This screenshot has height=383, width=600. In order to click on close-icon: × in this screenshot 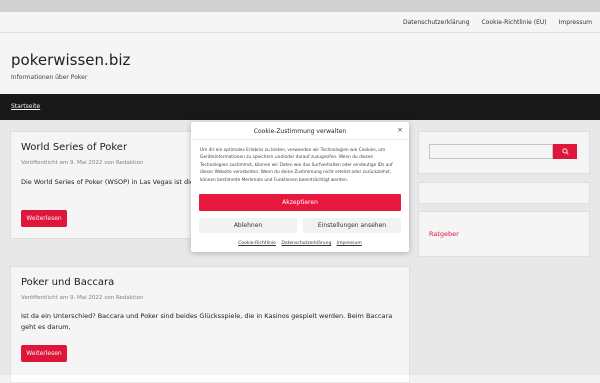, I will do `click(400, 130)`.